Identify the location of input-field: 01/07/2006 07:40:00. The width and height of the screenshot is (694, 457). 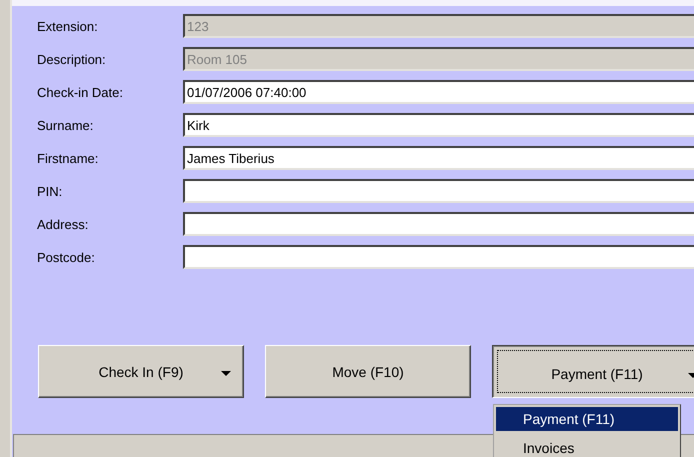
(438, 92).